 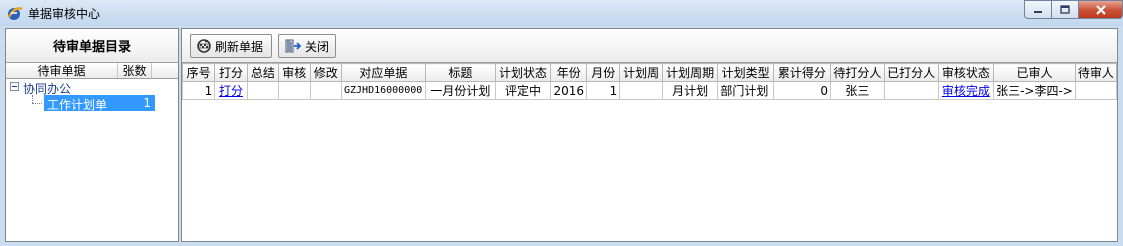 I want to click on window-title: 单据审核中心, so click(x=64, y=14).